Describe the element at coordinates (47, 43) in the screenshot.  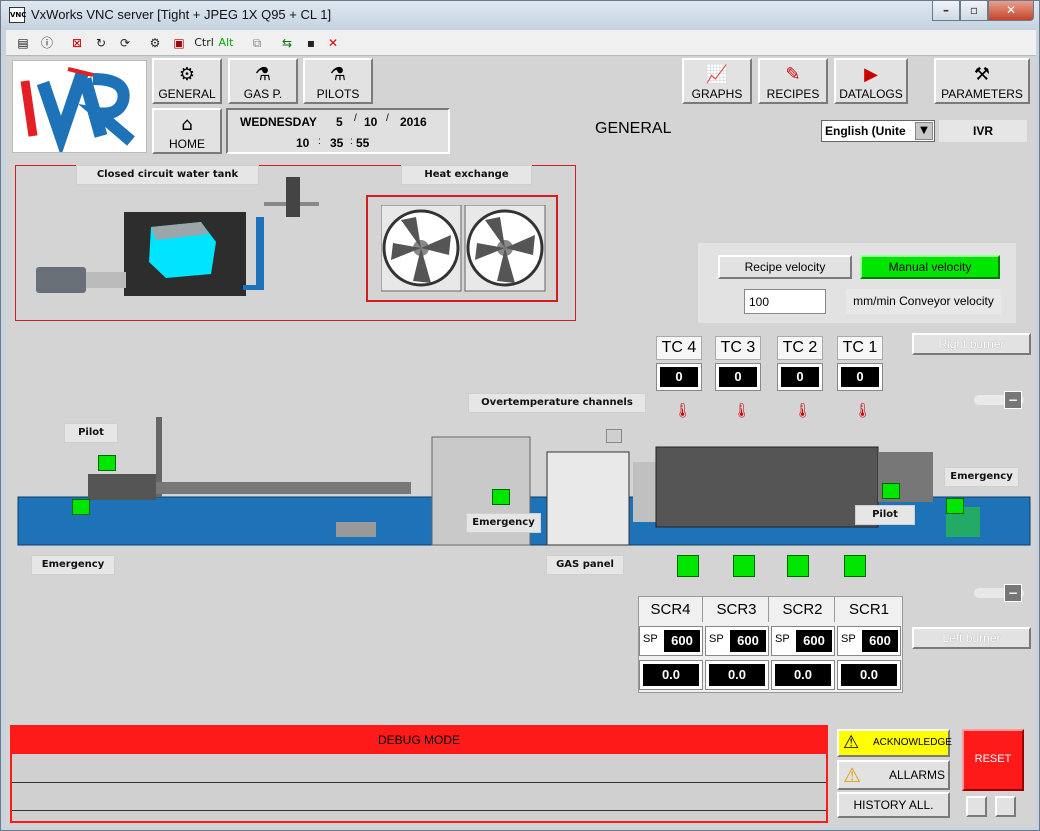
I see `connection-info-icon: ⓘ` at that location.